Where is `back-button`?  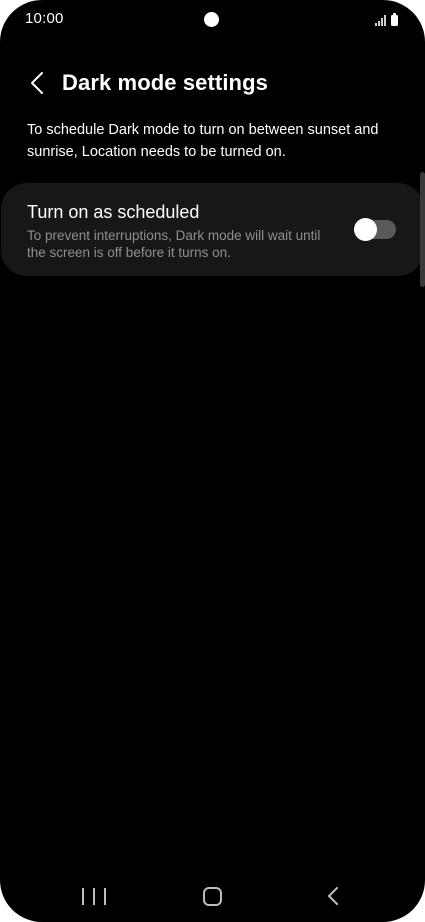
back-button is located at coordinates (37, 83).